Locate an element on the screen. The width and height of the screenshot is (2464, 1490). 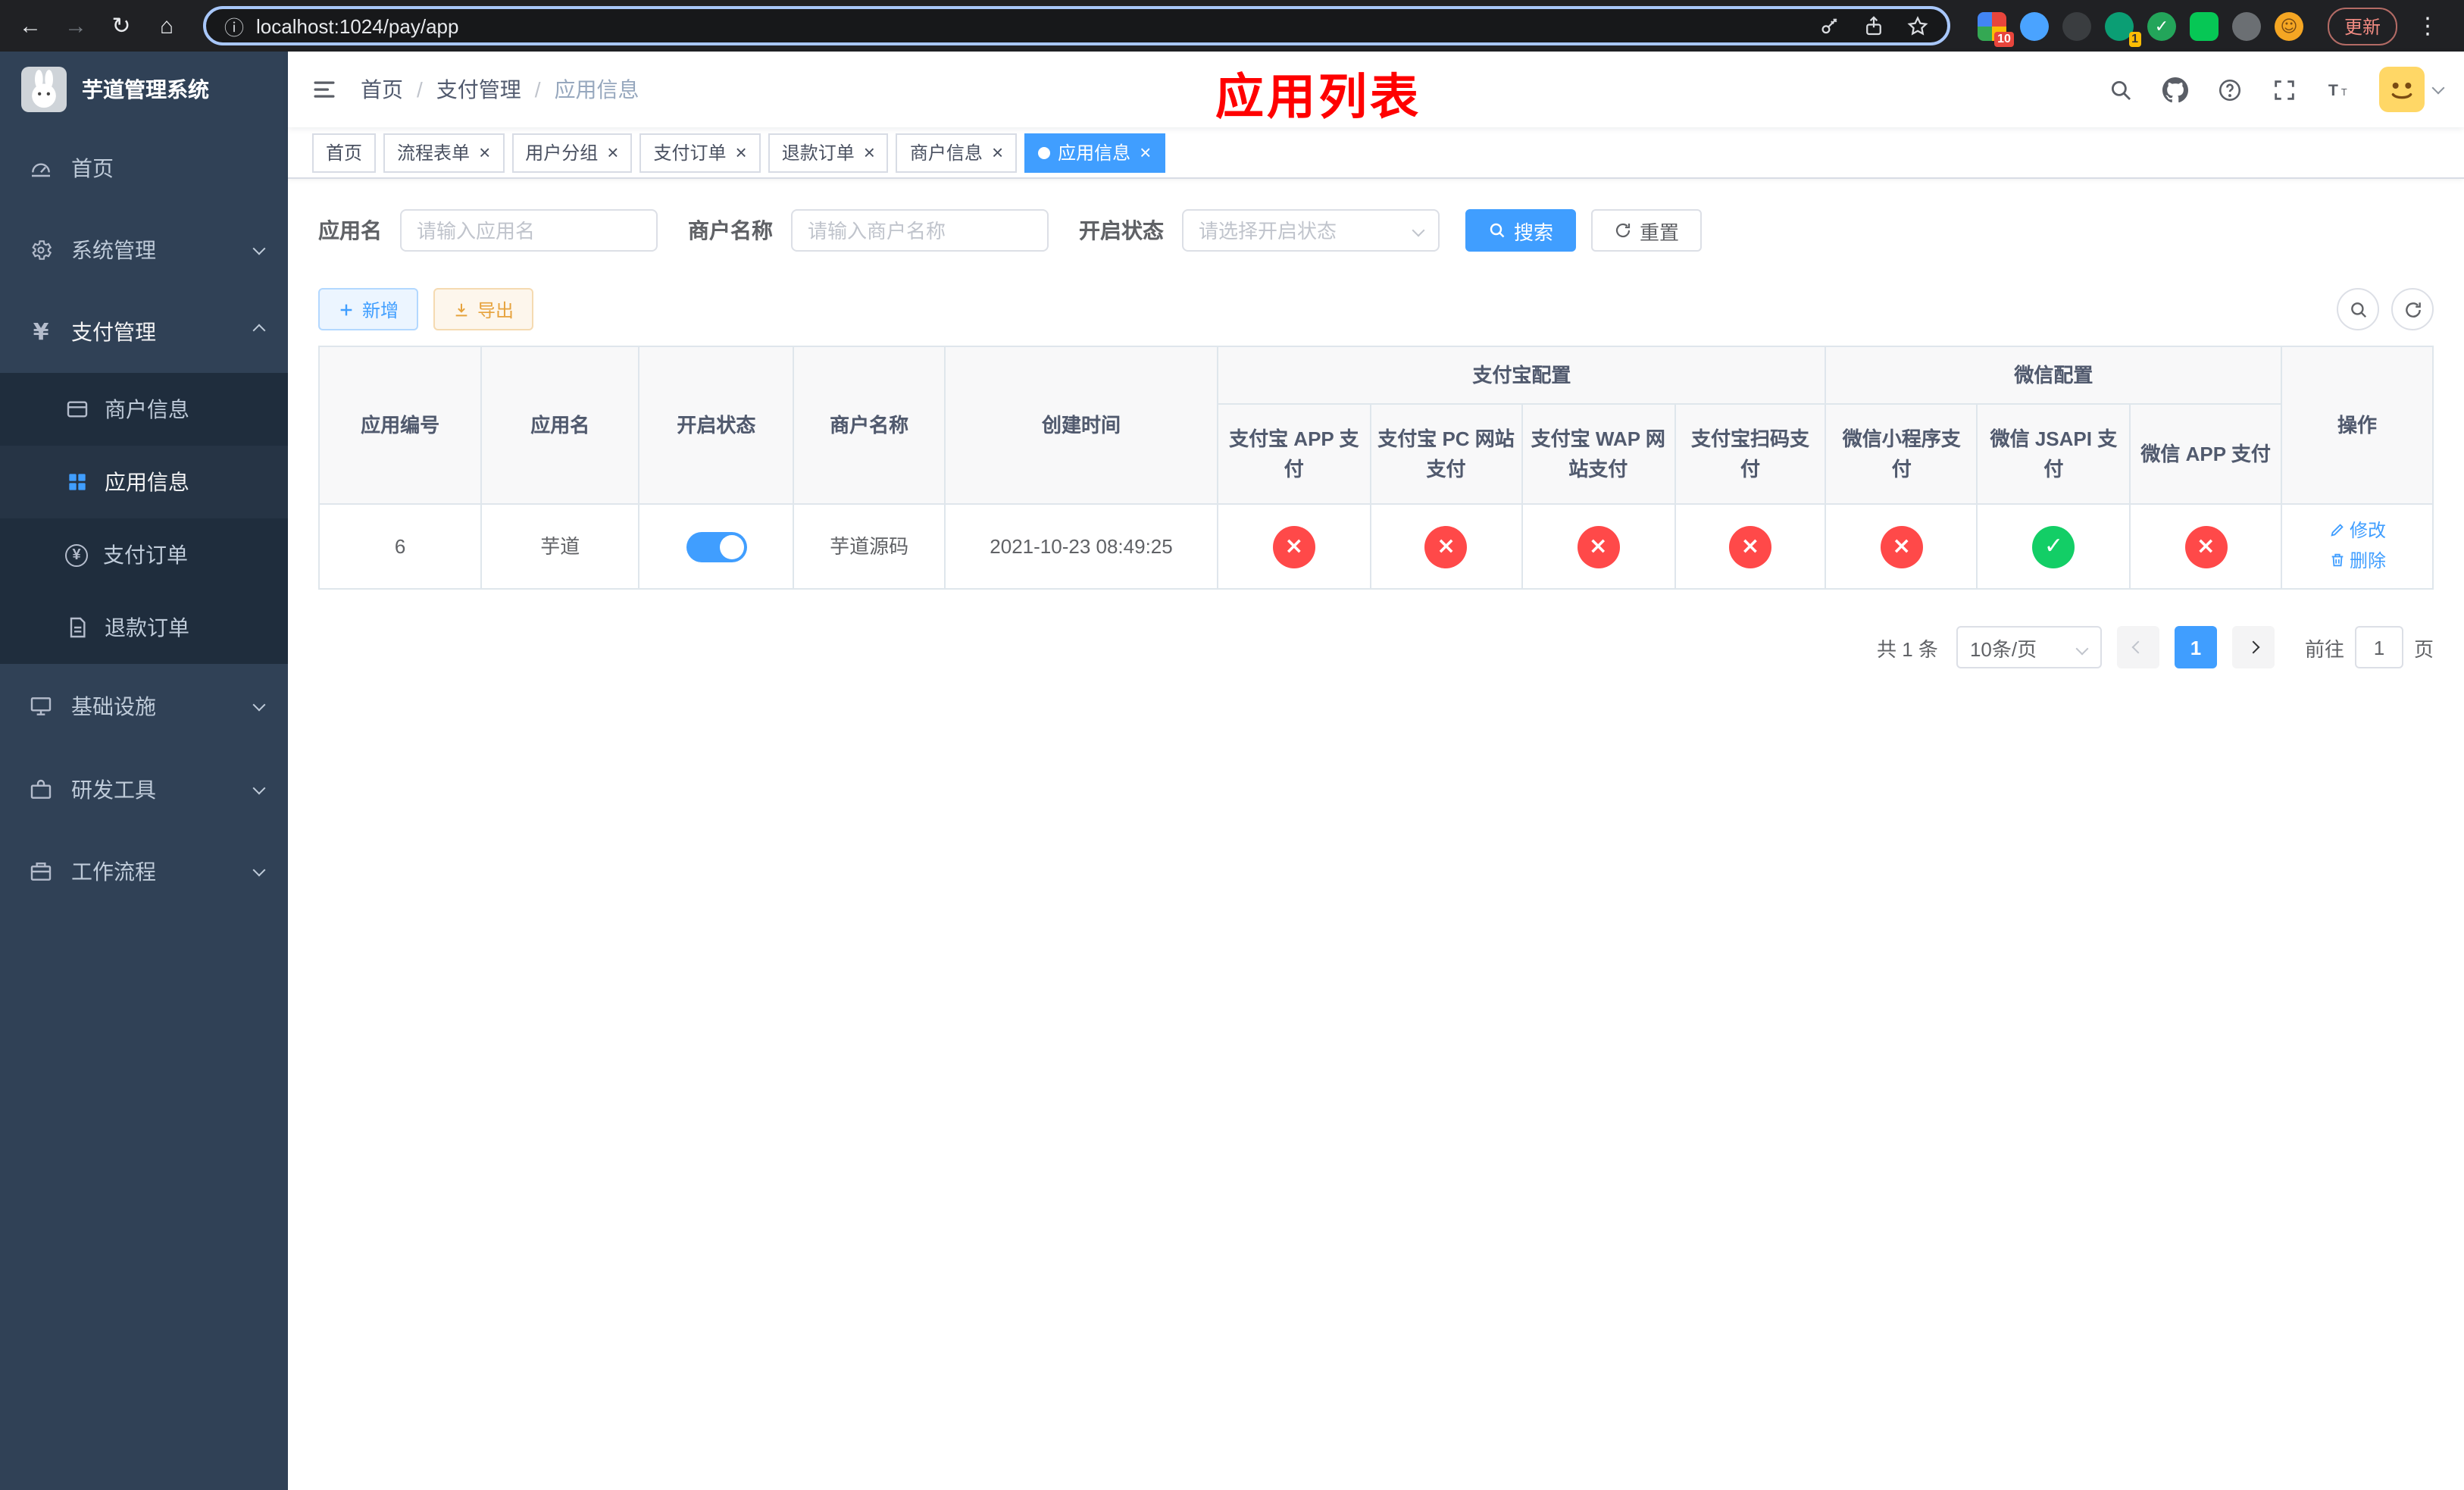
share-icon is located at coordinates (1873, 26).